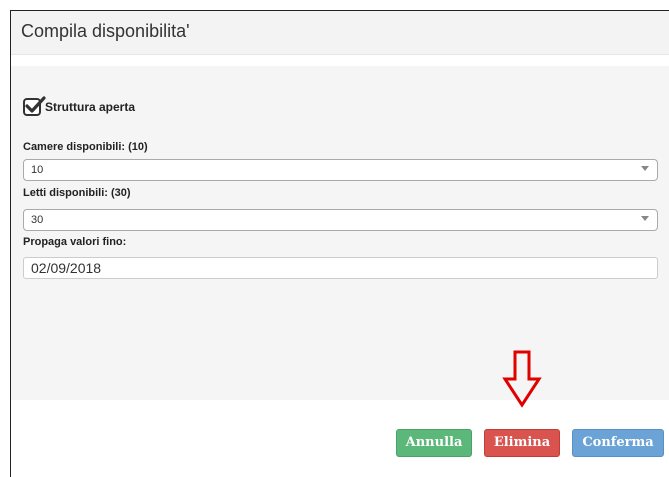 This screenshot has width=669, height=477. I want to click on struttura-aperta-label: Struttura aperta, so click(90, 107).